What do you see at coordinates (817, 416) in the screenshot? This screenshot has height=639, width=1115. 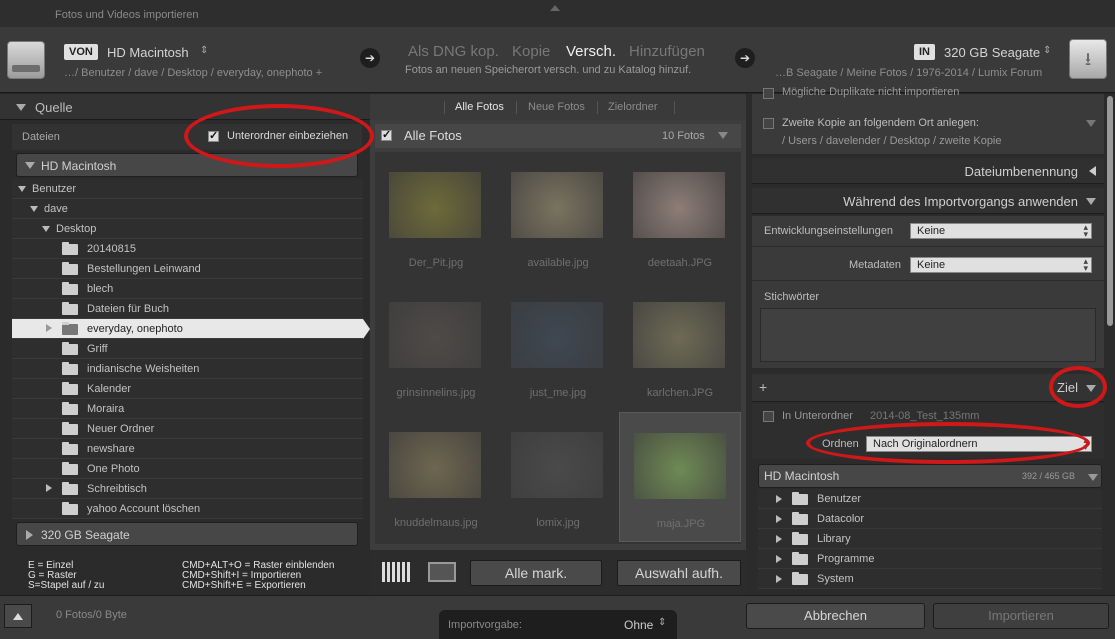 I see `subfolder-label: In Unterordner` at bounding box center [817, 416].